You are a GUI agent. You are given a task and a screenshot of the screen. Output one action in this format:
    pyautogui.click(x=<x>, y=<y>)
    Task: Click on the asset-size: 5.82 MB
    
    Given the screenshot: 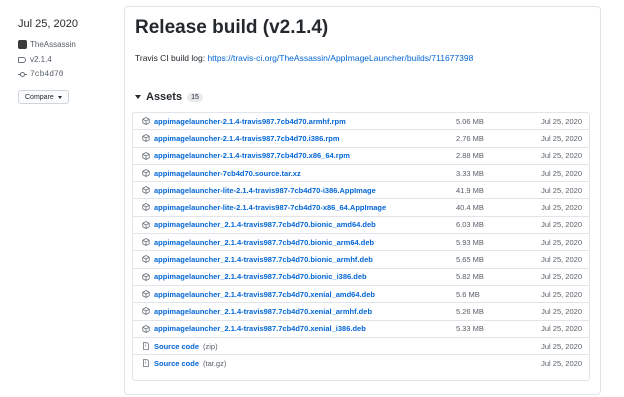 What is the action you would take?
    pyautogui.click(x=470, y=277)
    